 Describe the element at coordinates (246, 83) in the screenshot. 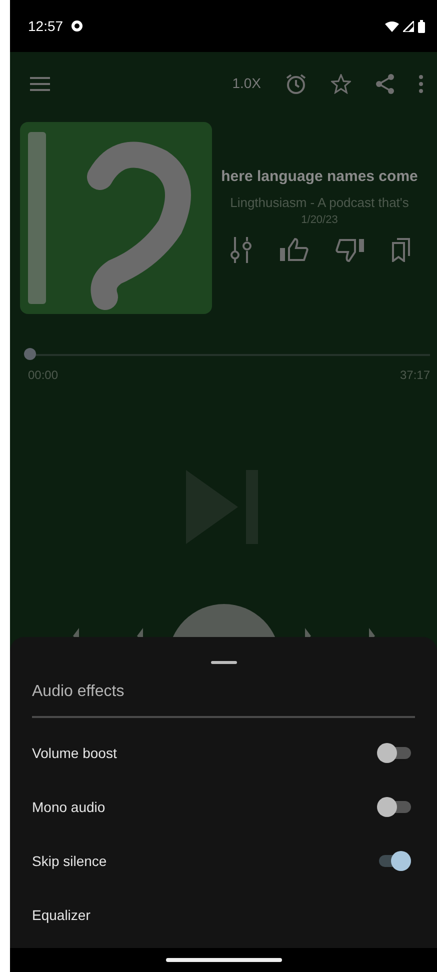

I see `speed-button: 1.0X` at that location.